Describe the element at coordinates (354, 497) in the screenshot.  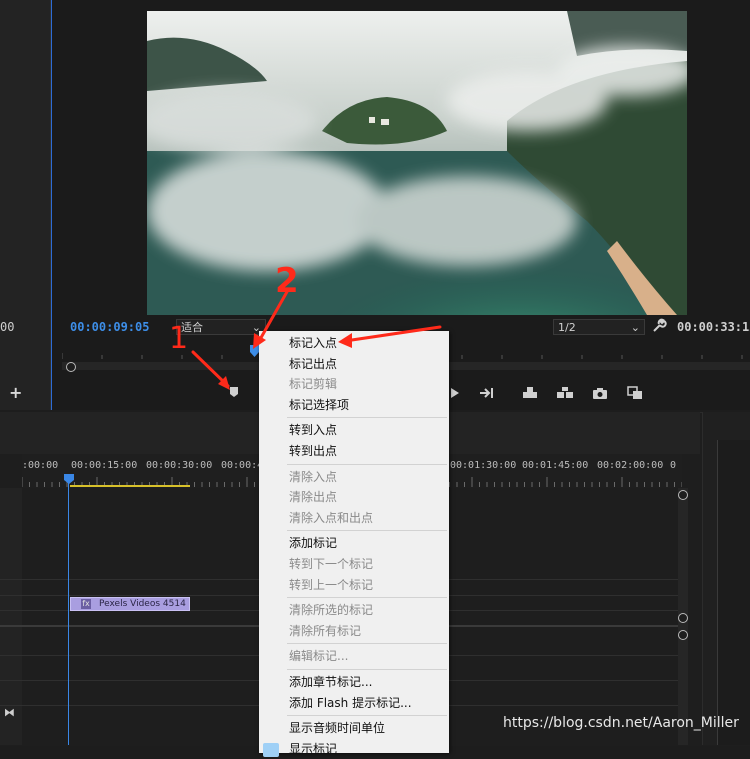
I see `menu-item: 清除出点` at that location.